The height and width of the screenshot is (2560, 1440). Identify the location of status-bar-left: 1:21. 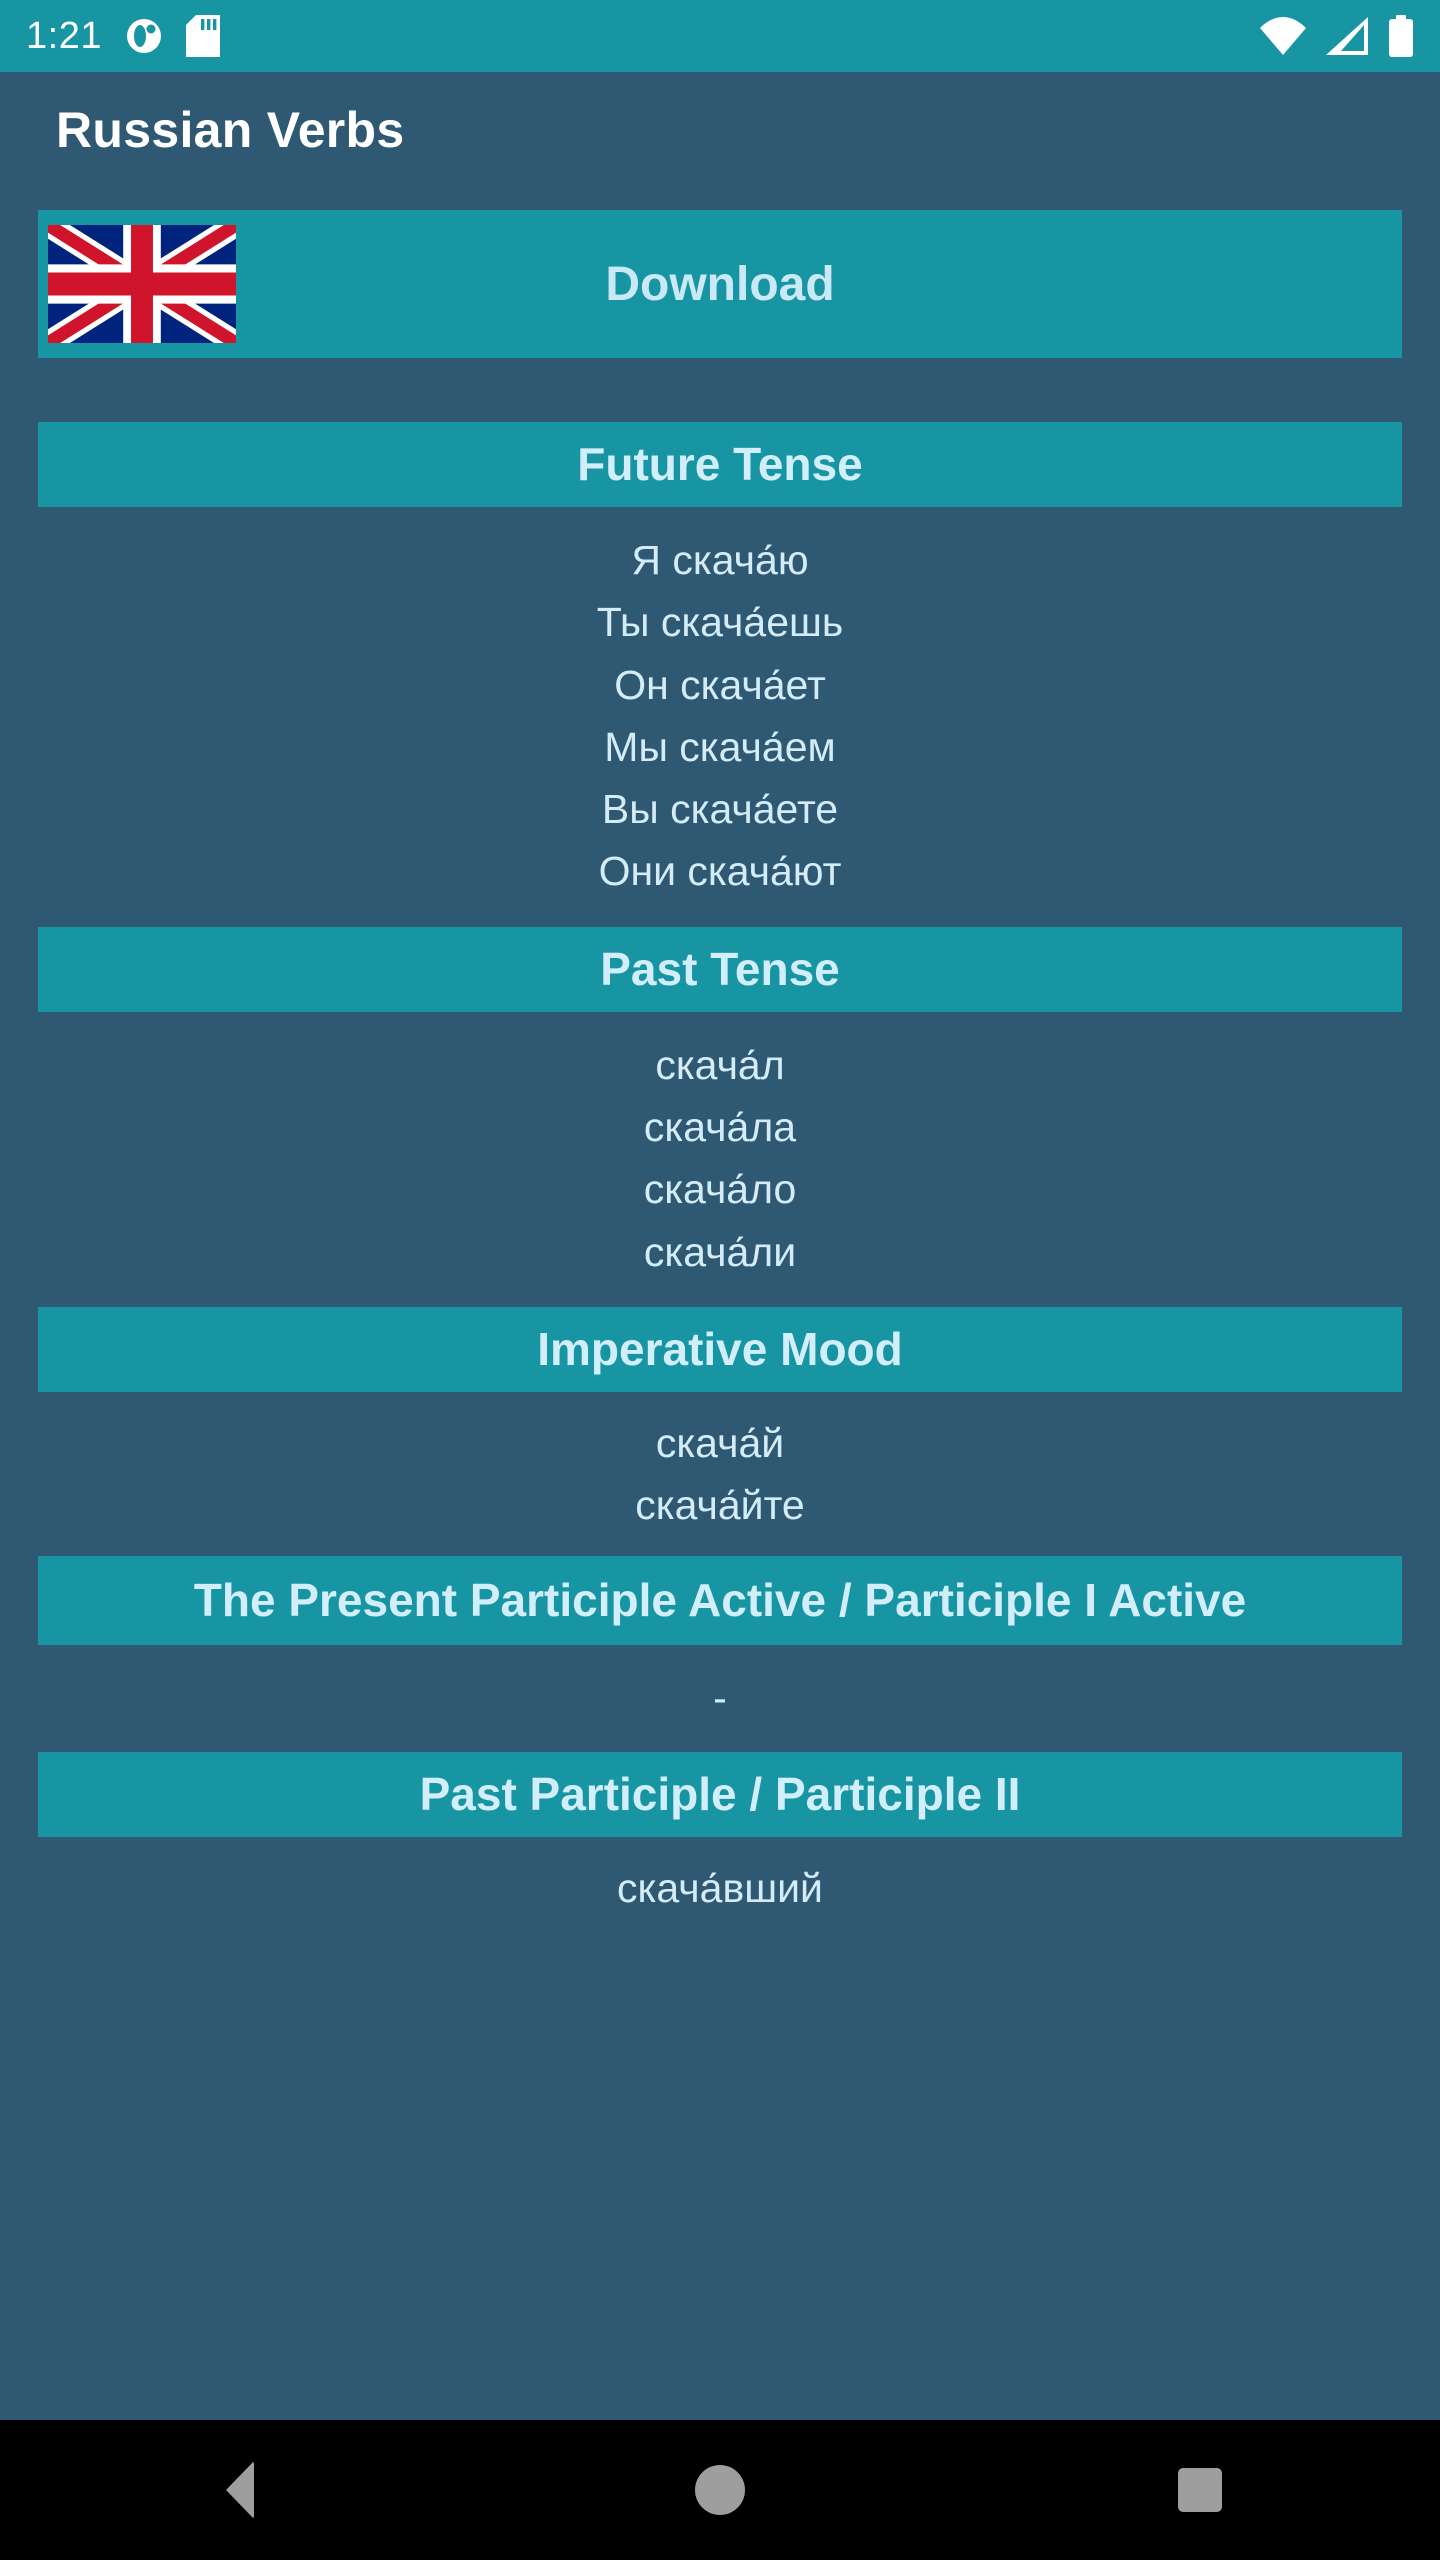
(123, 36).